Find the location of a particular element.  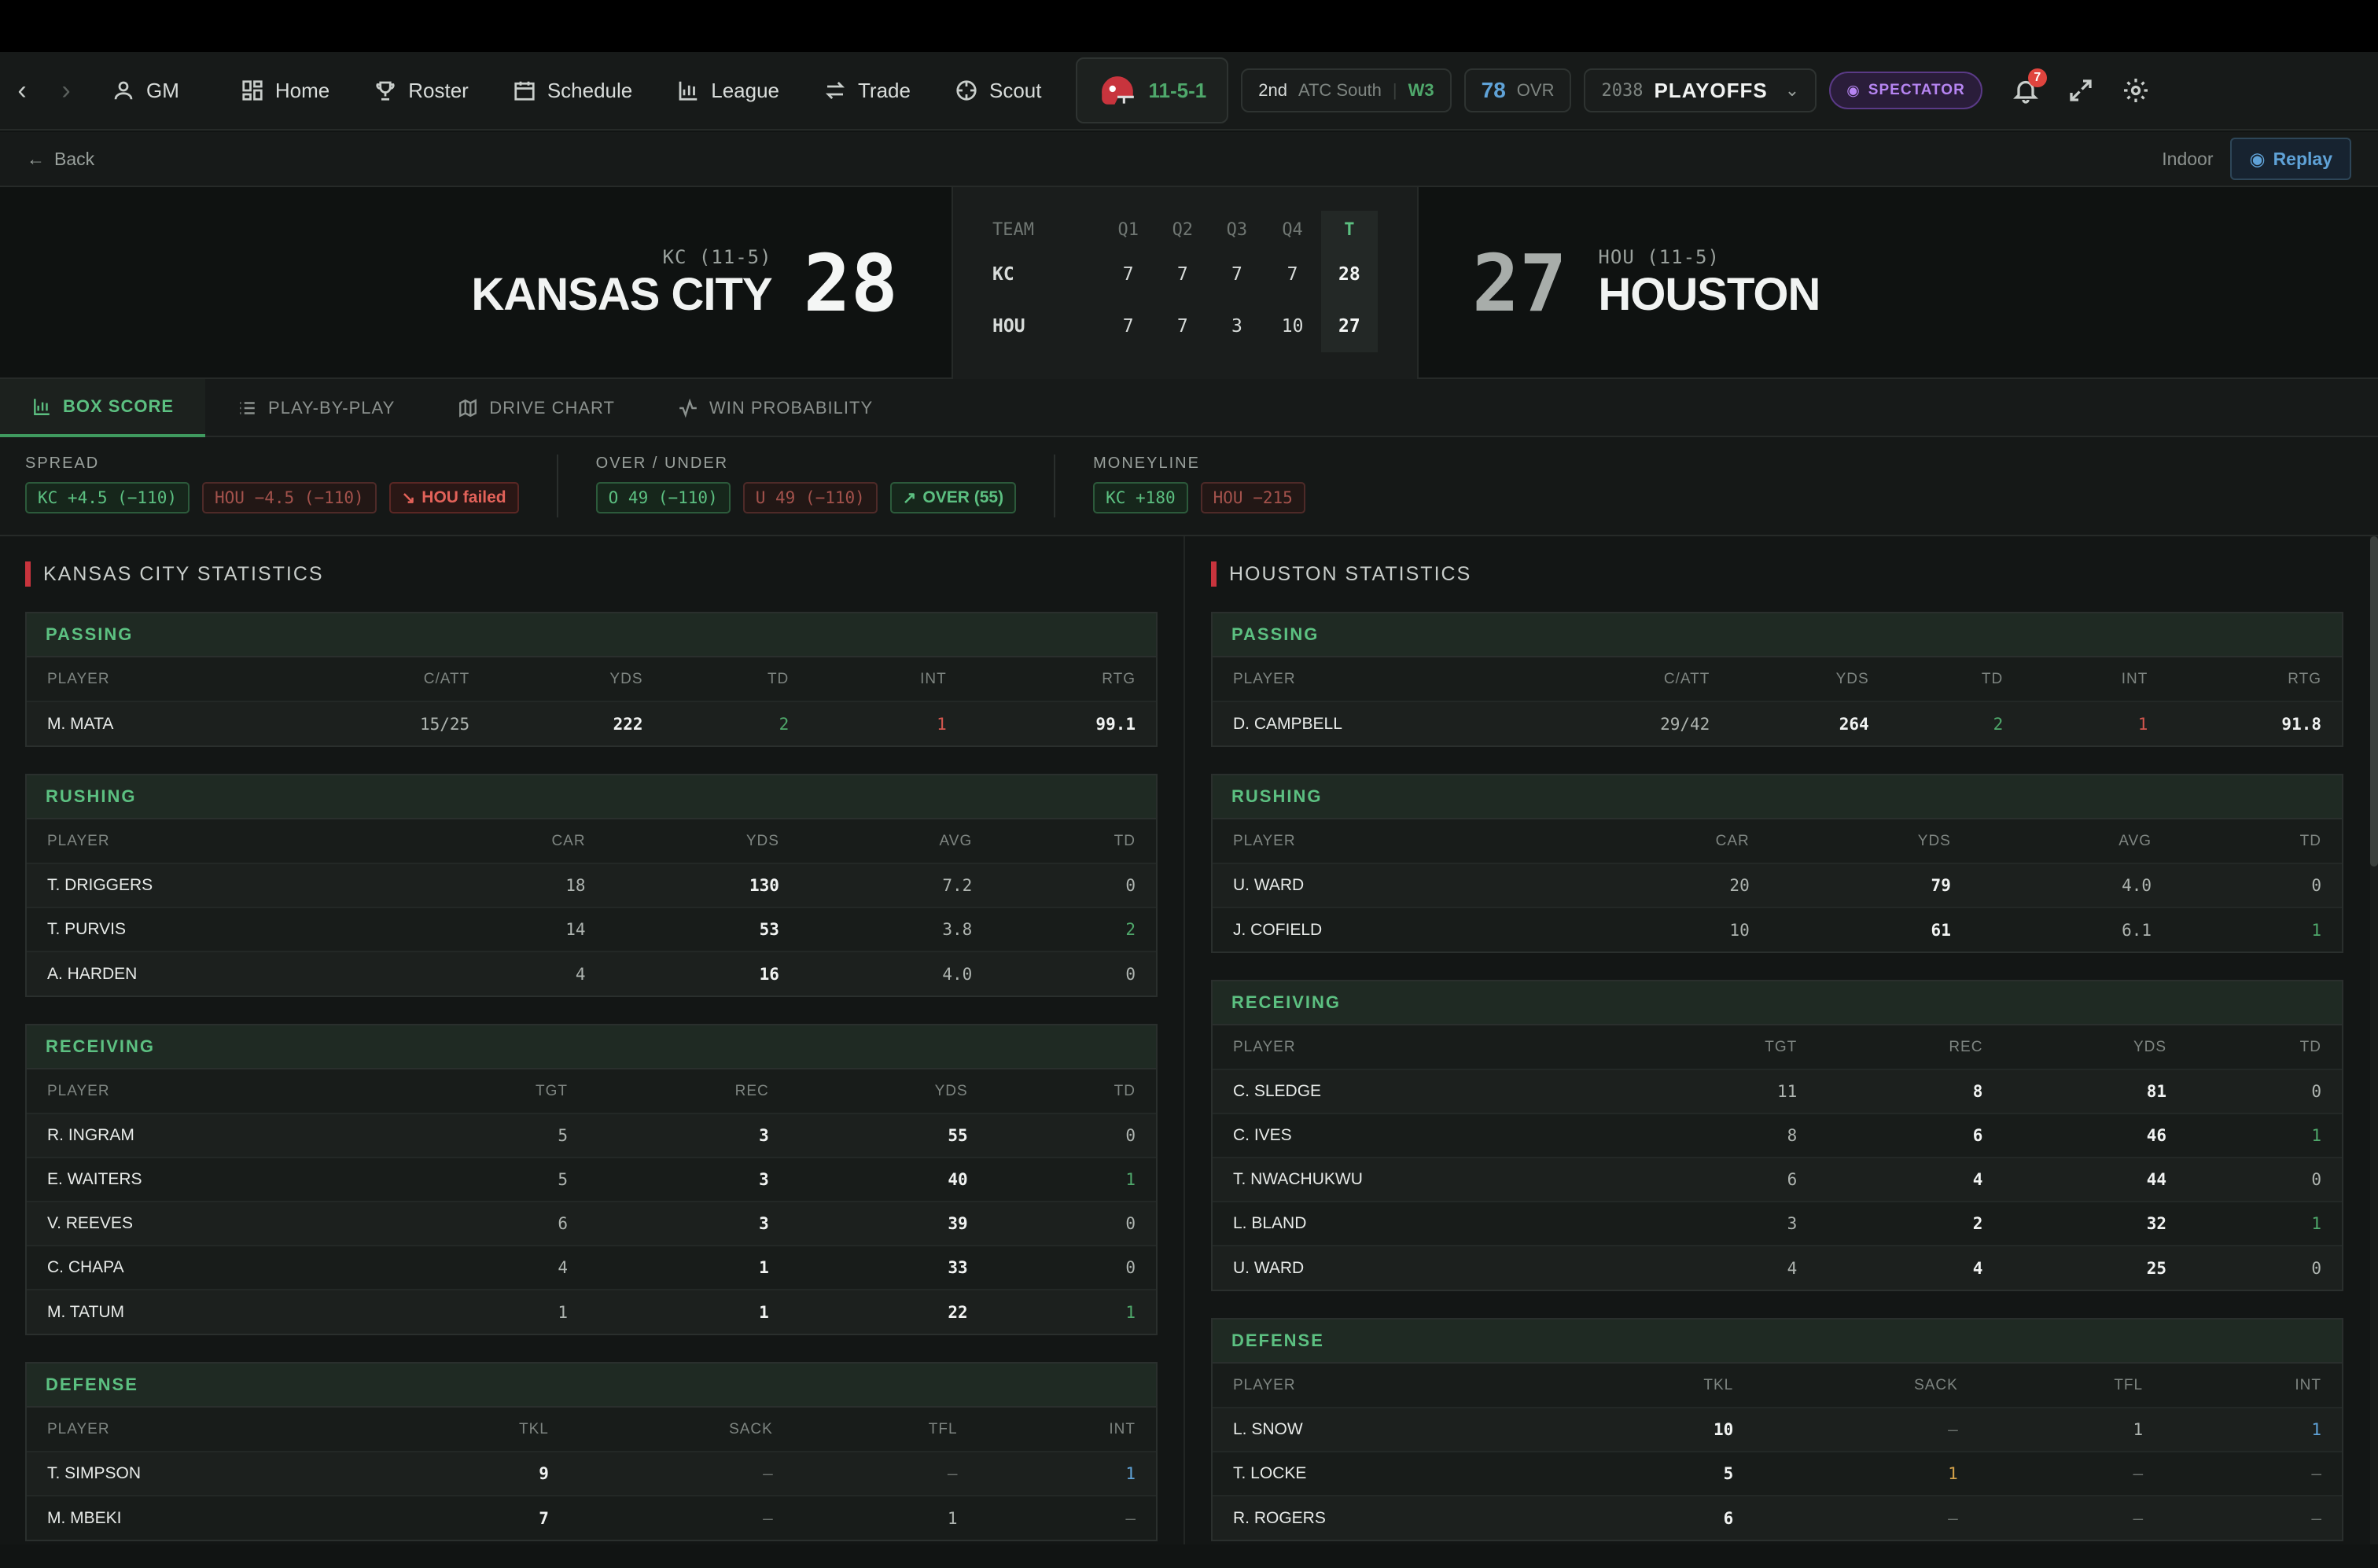

table-row: L. SNOW 10–1 1 is located at coordinates (1777, 1429).